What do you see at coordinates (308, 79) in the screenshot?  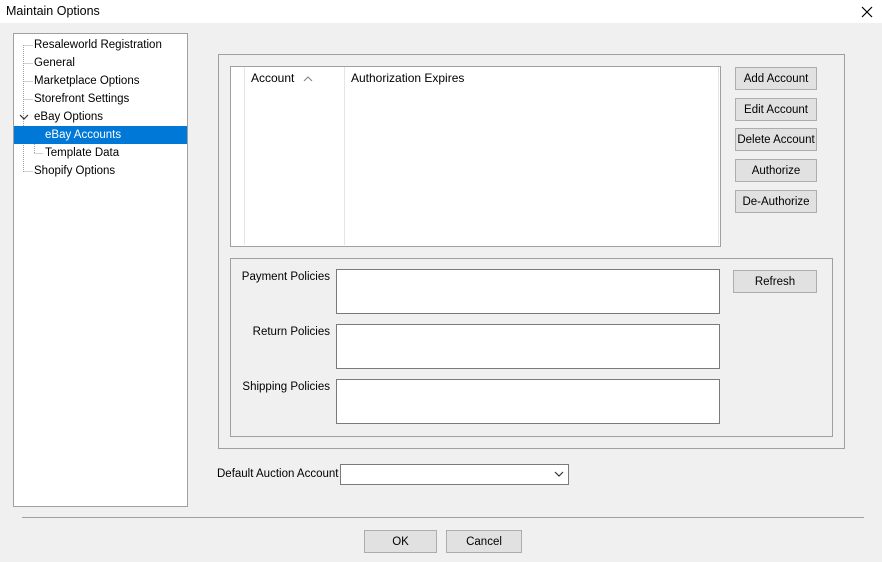 I see `sort-ascending-icon` at bounding box center [308, 79].